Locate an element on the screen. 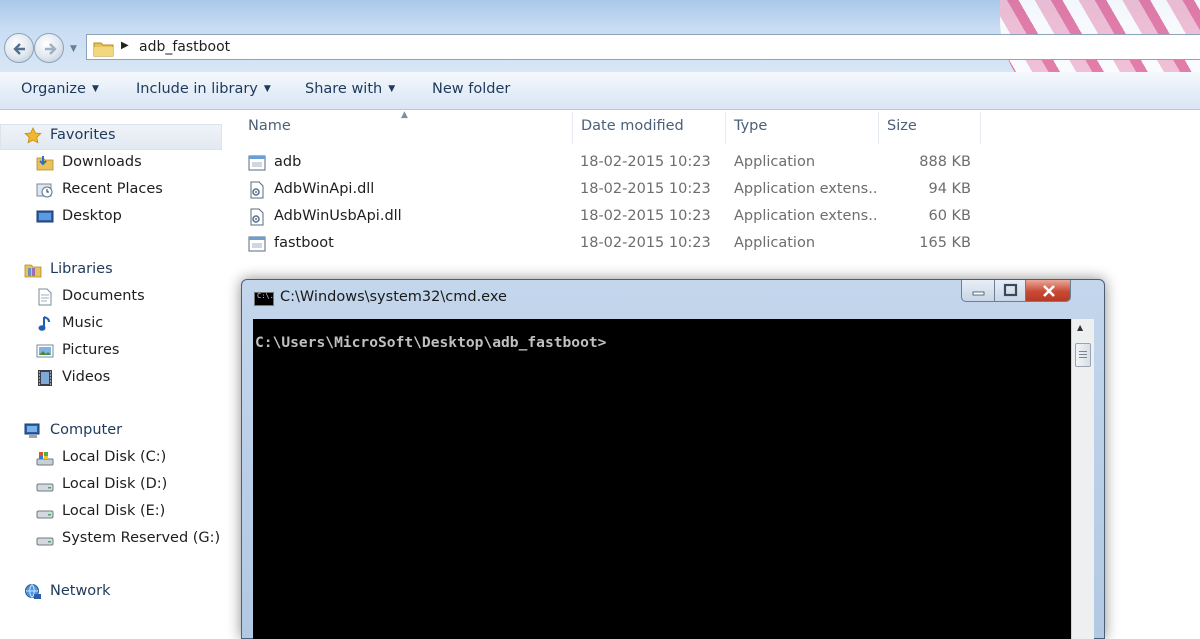  include-in-library-label: Include in library is located at coordinates (197, 89).